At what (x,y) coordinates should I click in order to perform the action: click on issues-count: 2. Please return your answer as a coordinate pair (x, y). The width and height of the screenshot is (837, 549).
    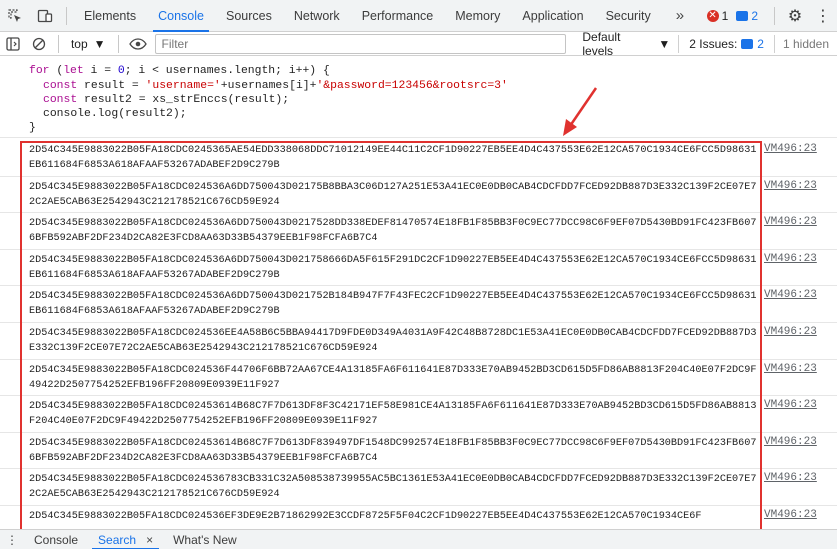
    Looking at the image, I should click on (760, 43).